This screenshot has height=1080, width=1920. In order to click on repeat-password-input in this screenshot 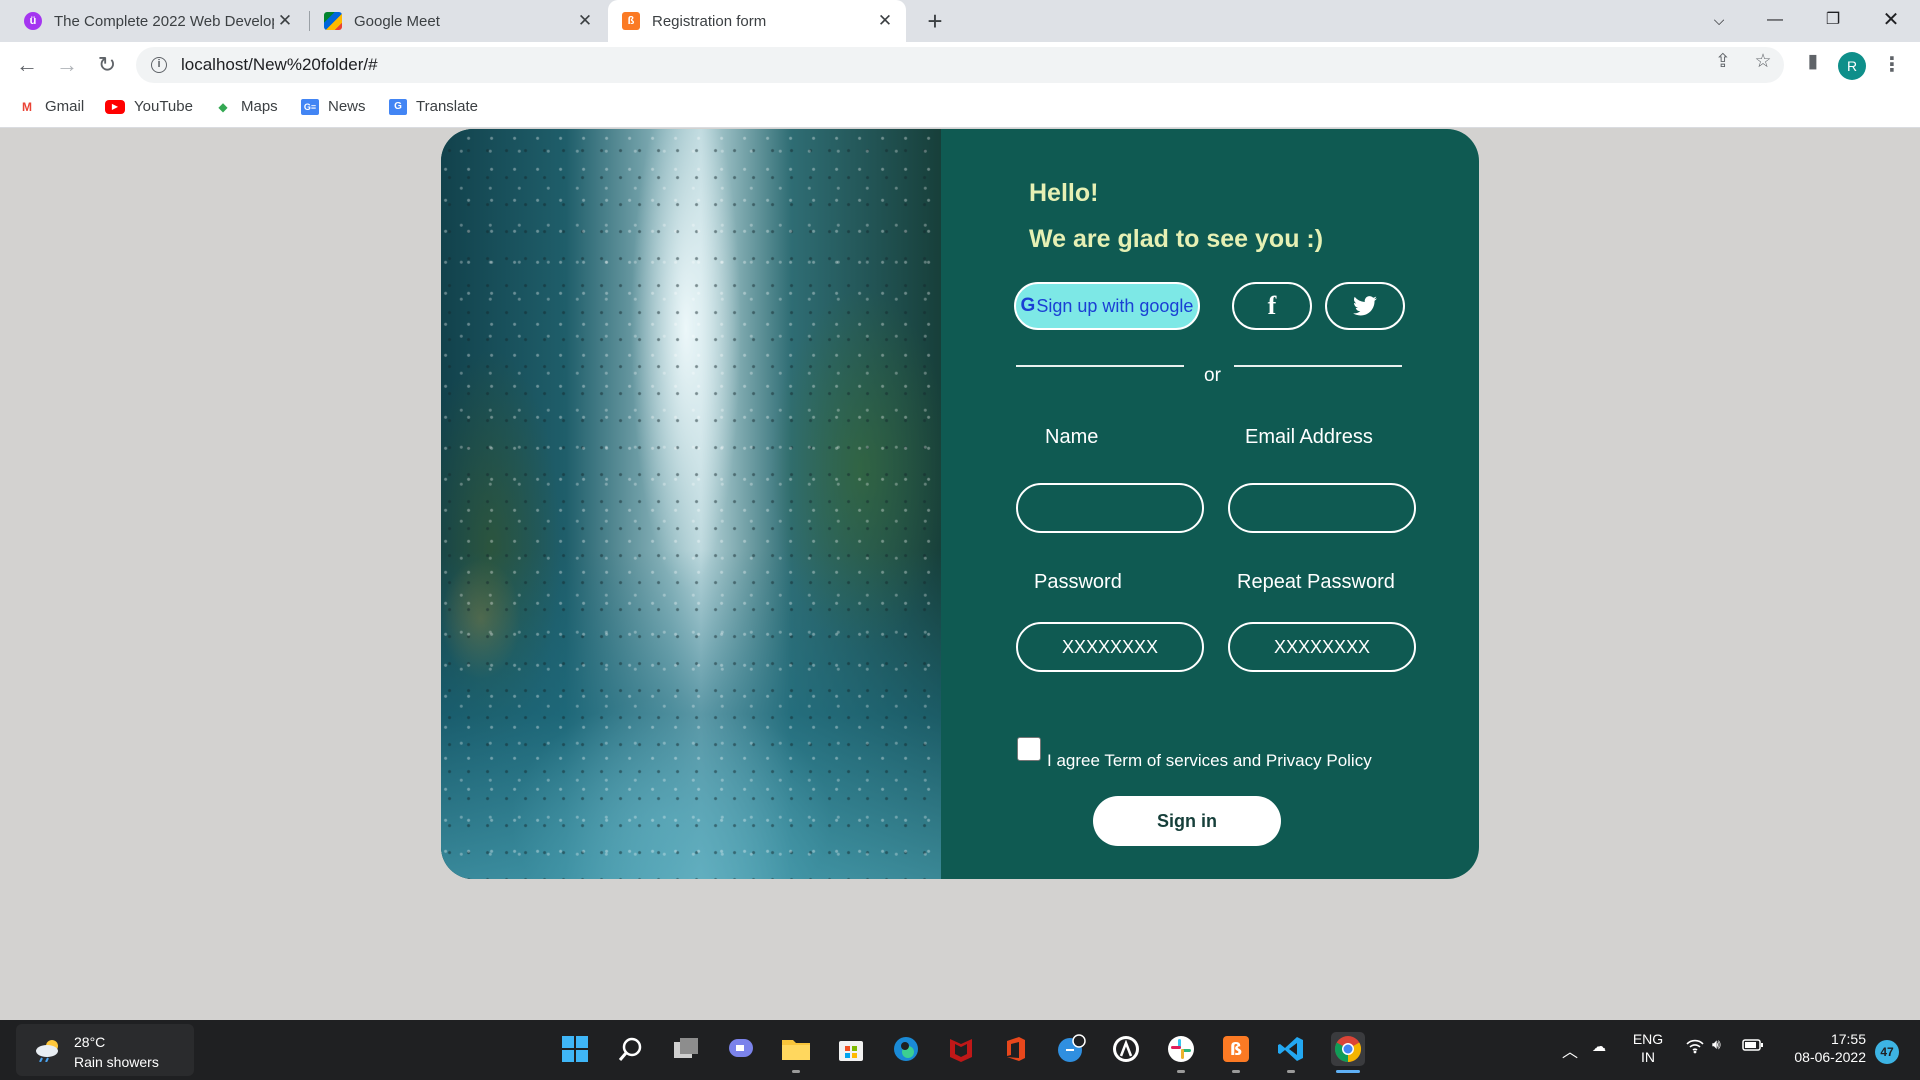, I will do `click(1322, 647)`.